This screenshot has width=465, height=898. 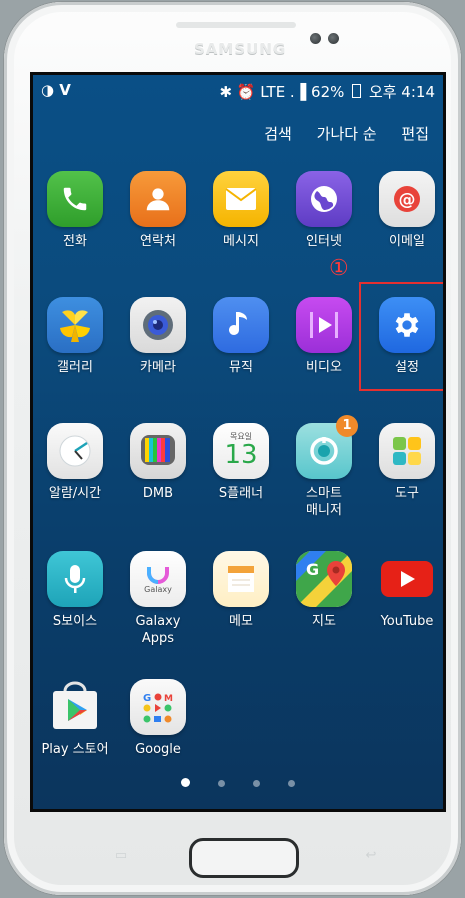 I want to click on page-indicator, so click(x=238, y=781).